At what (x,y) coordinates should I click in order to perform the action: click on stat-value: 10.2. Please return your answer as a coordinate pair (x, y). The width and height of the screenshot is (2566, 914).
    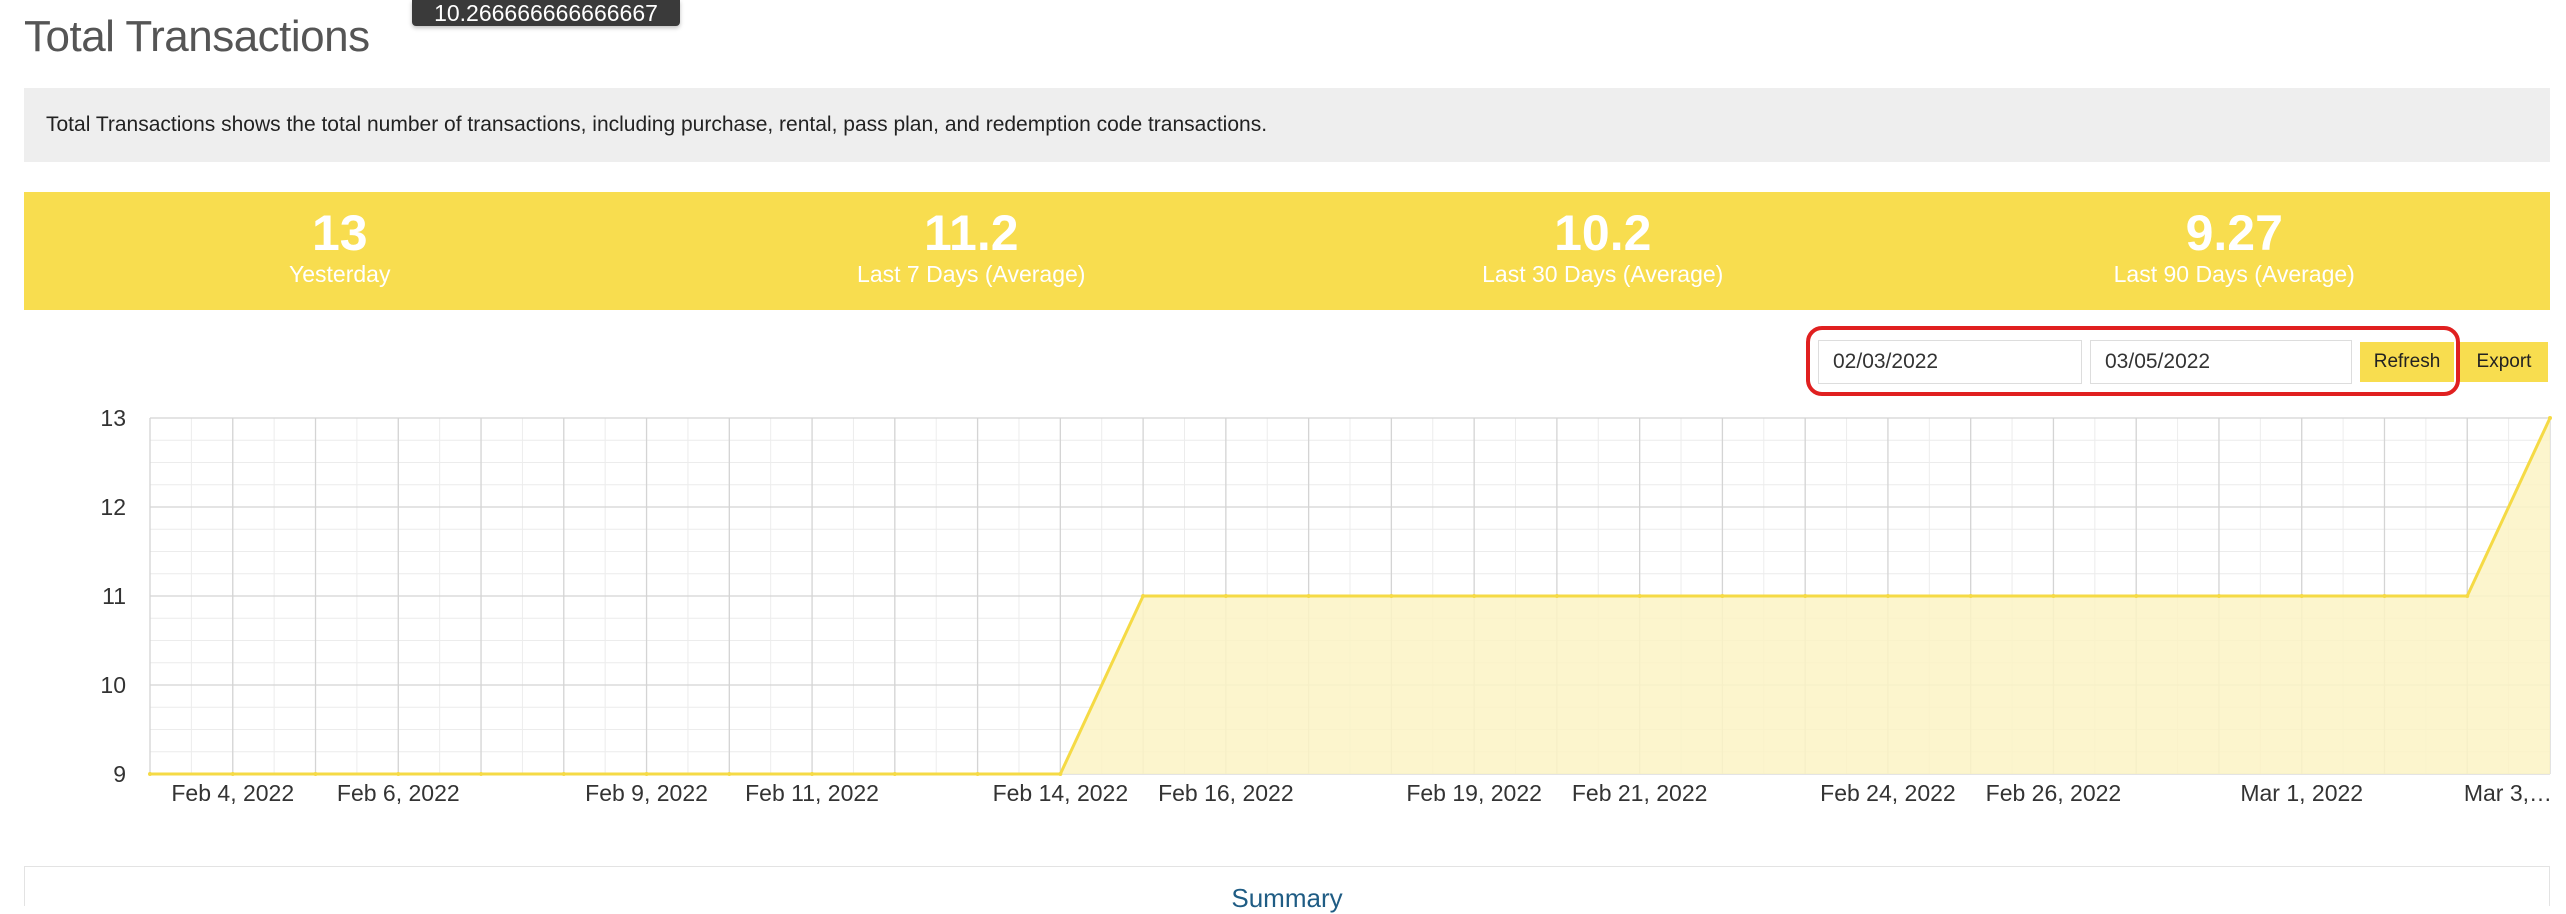
    Looking at the image, I should click on (1603, 233).